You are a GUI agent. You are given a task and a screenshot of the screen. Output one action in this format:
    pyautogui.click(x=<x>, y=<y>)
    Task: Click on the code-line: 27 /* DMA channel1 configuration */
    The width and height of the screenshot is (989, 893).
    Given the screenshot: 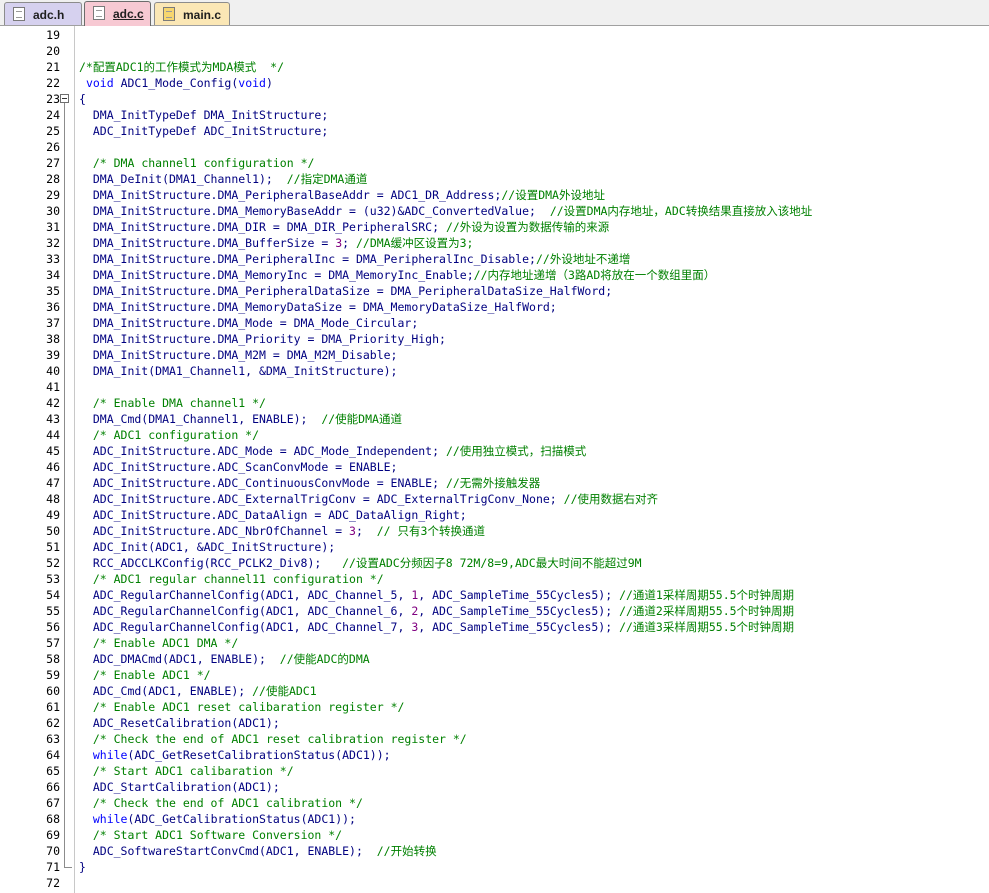 What is the action you would take?
    pyautogui.click(x=494, y=163)
    